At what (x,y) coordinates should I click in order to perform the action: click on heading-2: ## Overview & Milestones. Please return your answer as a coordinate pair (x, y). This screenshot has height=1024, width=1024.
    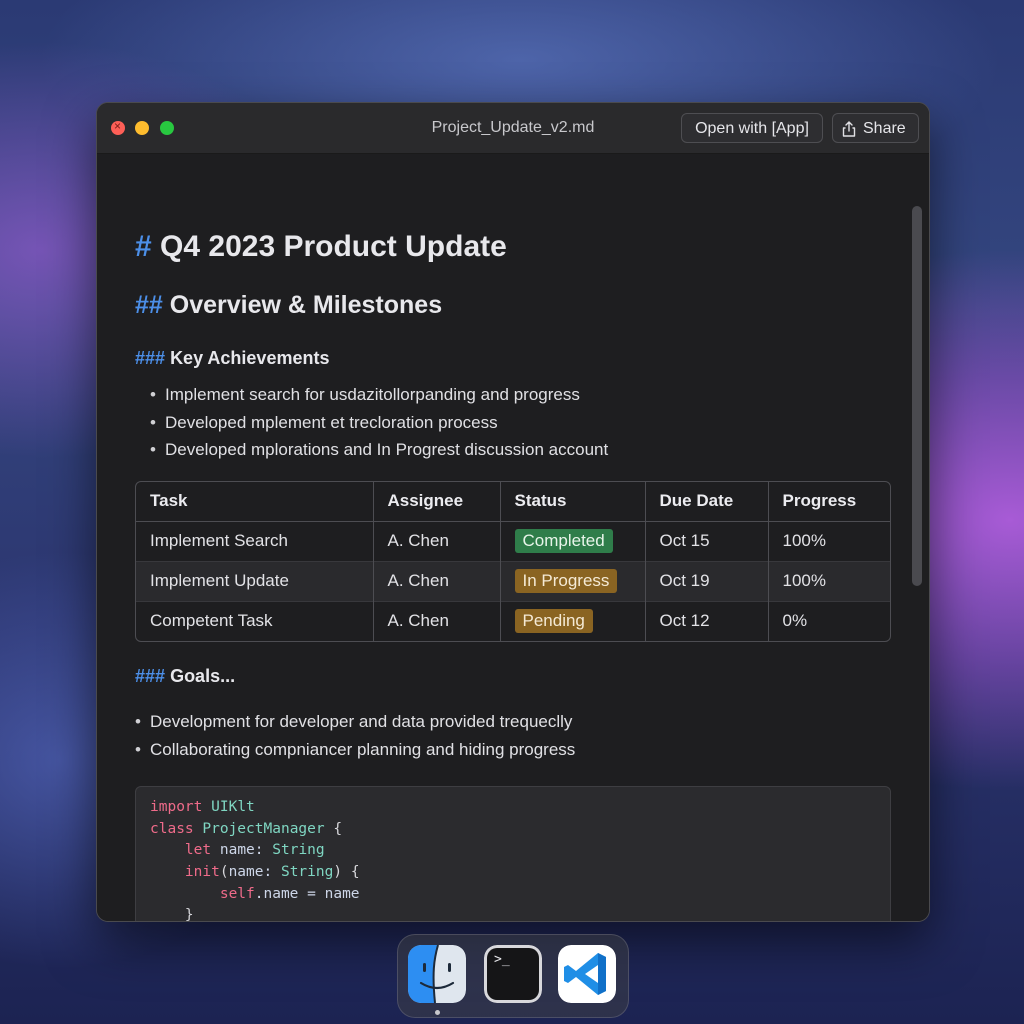
    Looking at the image, I should click on (288, 305).